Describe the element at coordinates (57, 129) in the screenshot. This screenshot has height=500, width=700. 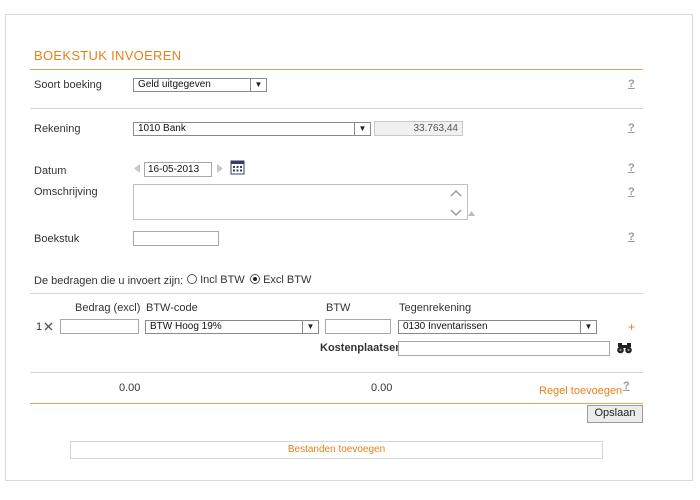
I see `rekening-label: Rekening` at that location.